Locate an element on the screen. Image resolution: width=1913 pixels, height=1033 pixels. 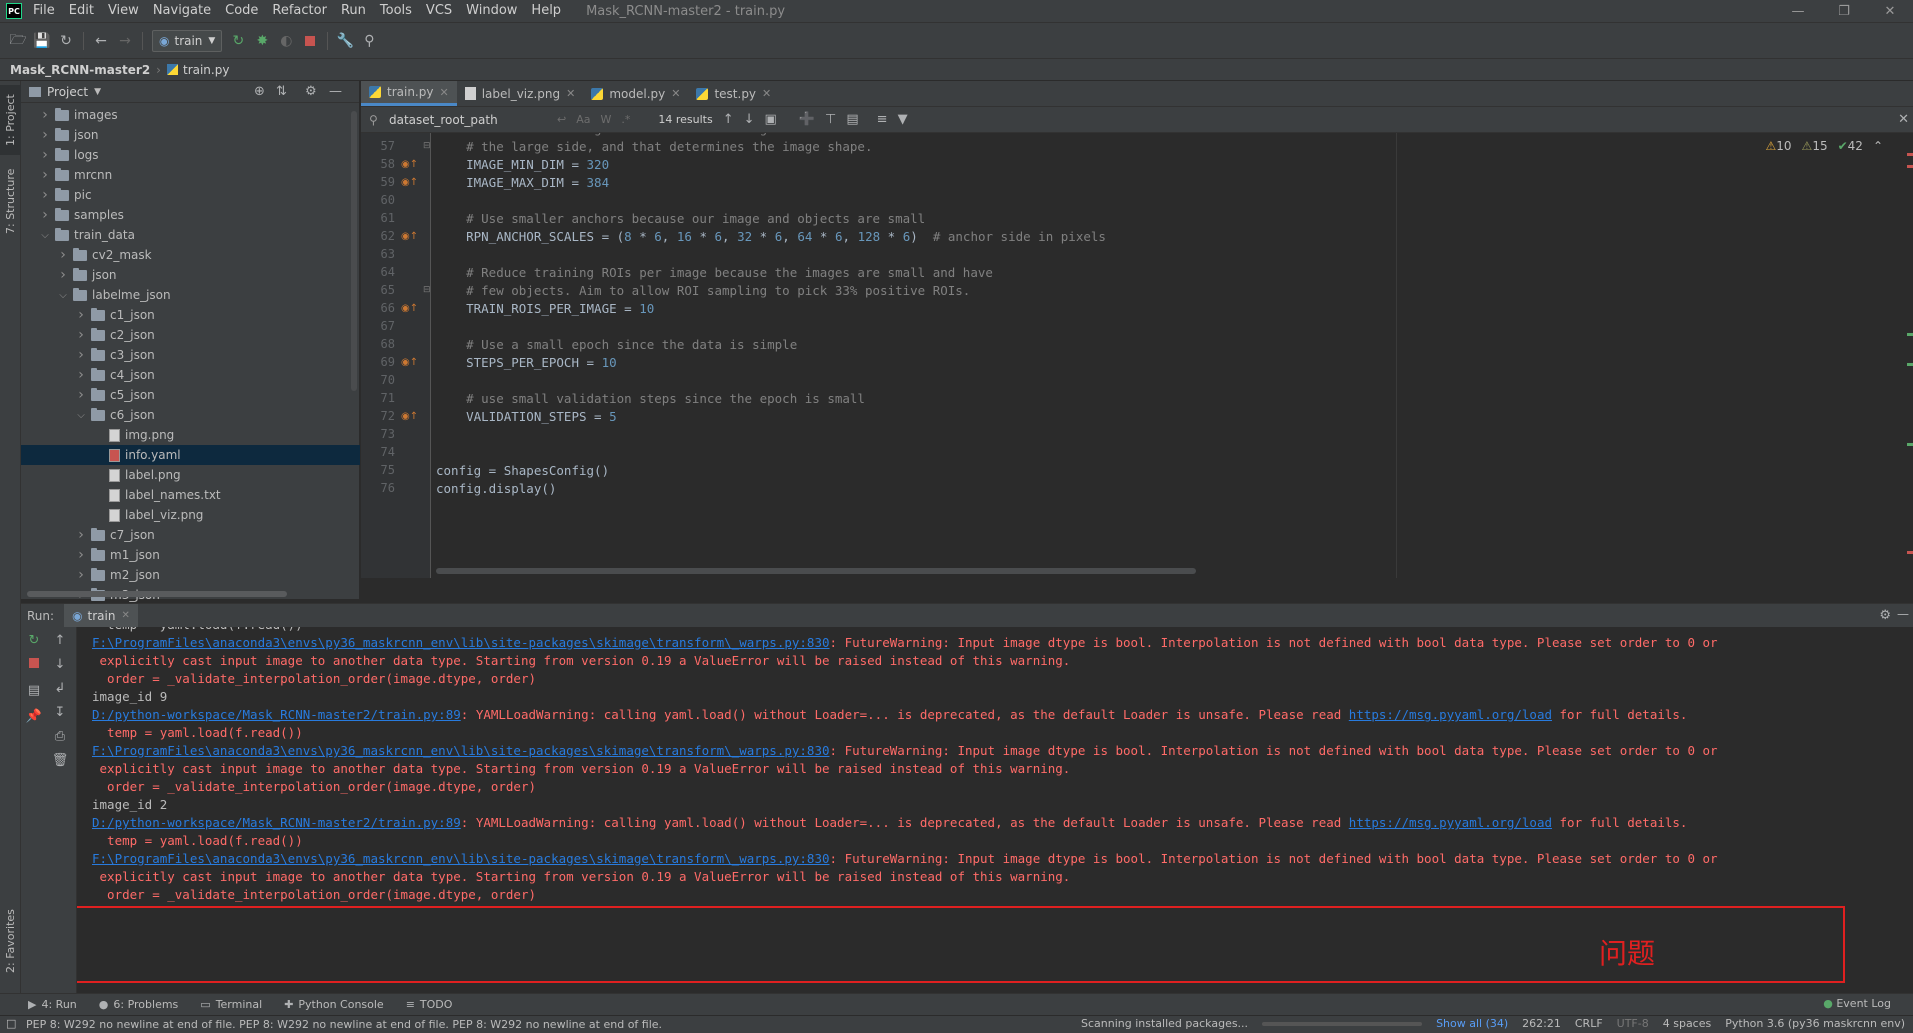
tree-item-json: › json is located at coordinates (190, 135).